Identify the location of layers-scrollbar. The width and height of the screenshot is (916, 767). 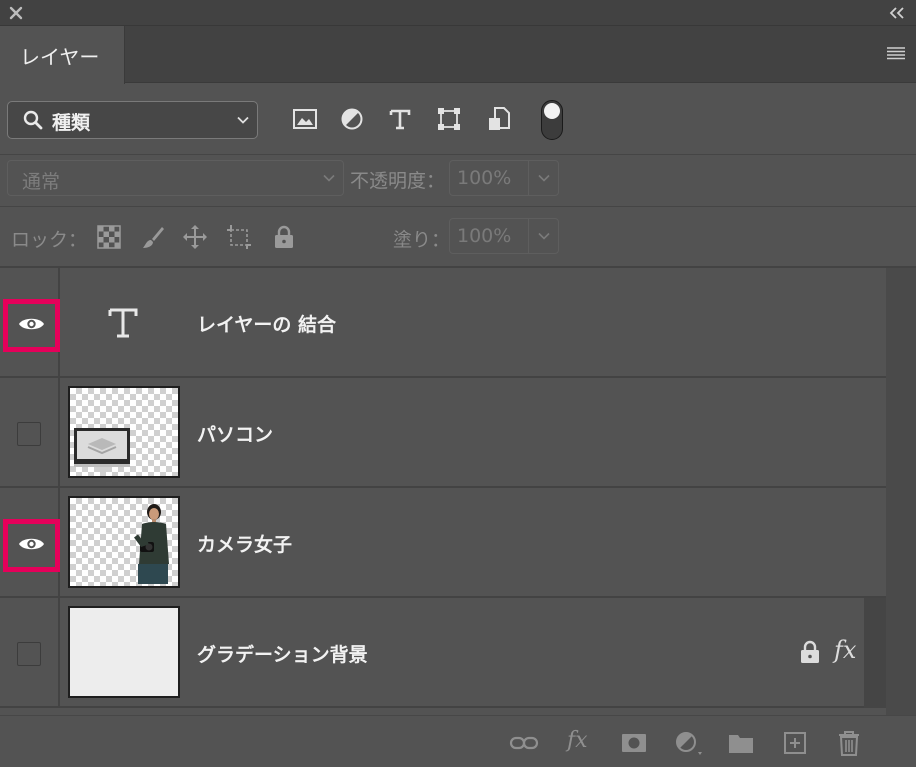
(901, 491).